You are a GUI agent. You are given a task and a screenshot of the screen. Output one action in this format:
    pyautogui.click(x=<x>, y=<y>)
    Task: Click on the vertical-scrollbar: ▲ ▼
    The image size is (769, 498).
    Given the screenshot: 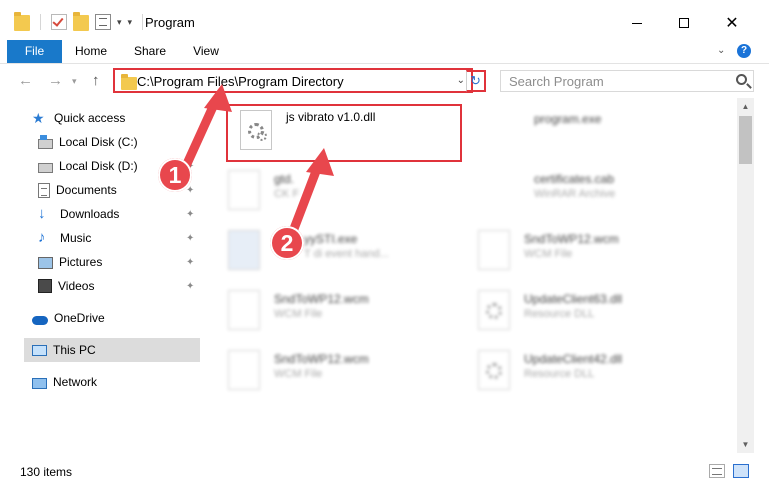 What is the action you would take?
    pyautogui.click(x=745, y=275)
    